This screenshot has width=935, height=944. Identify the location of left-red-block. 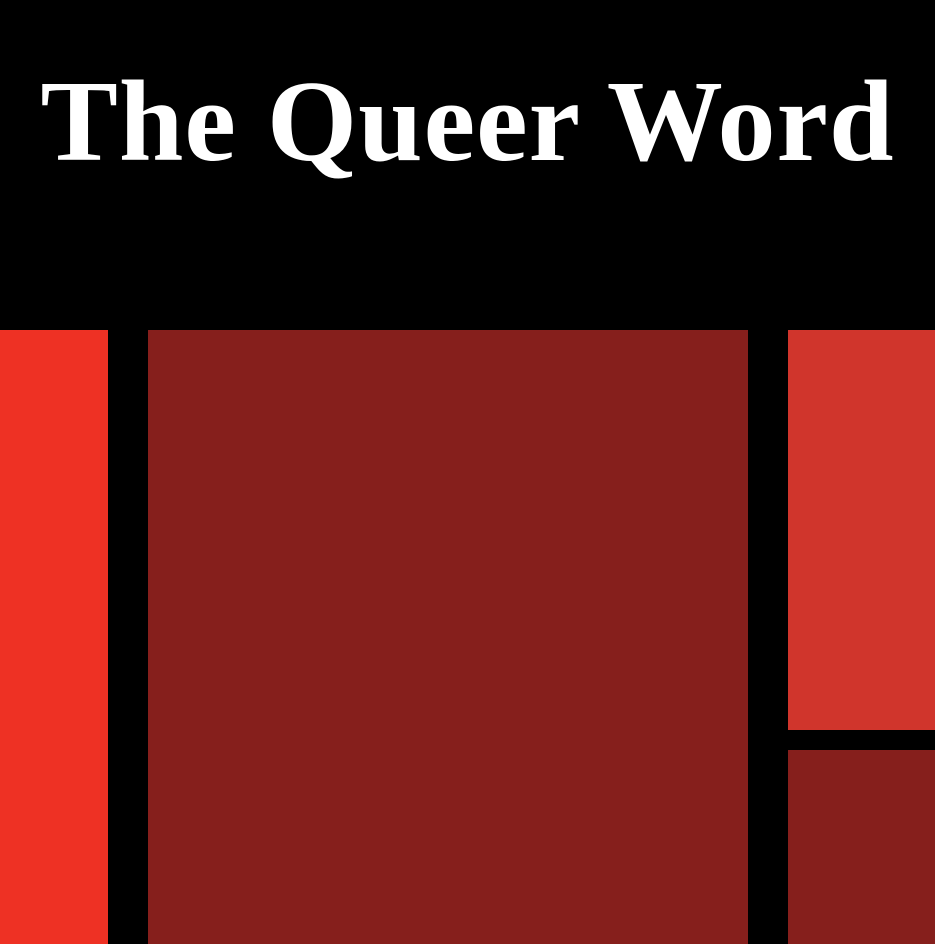
(54, 637).